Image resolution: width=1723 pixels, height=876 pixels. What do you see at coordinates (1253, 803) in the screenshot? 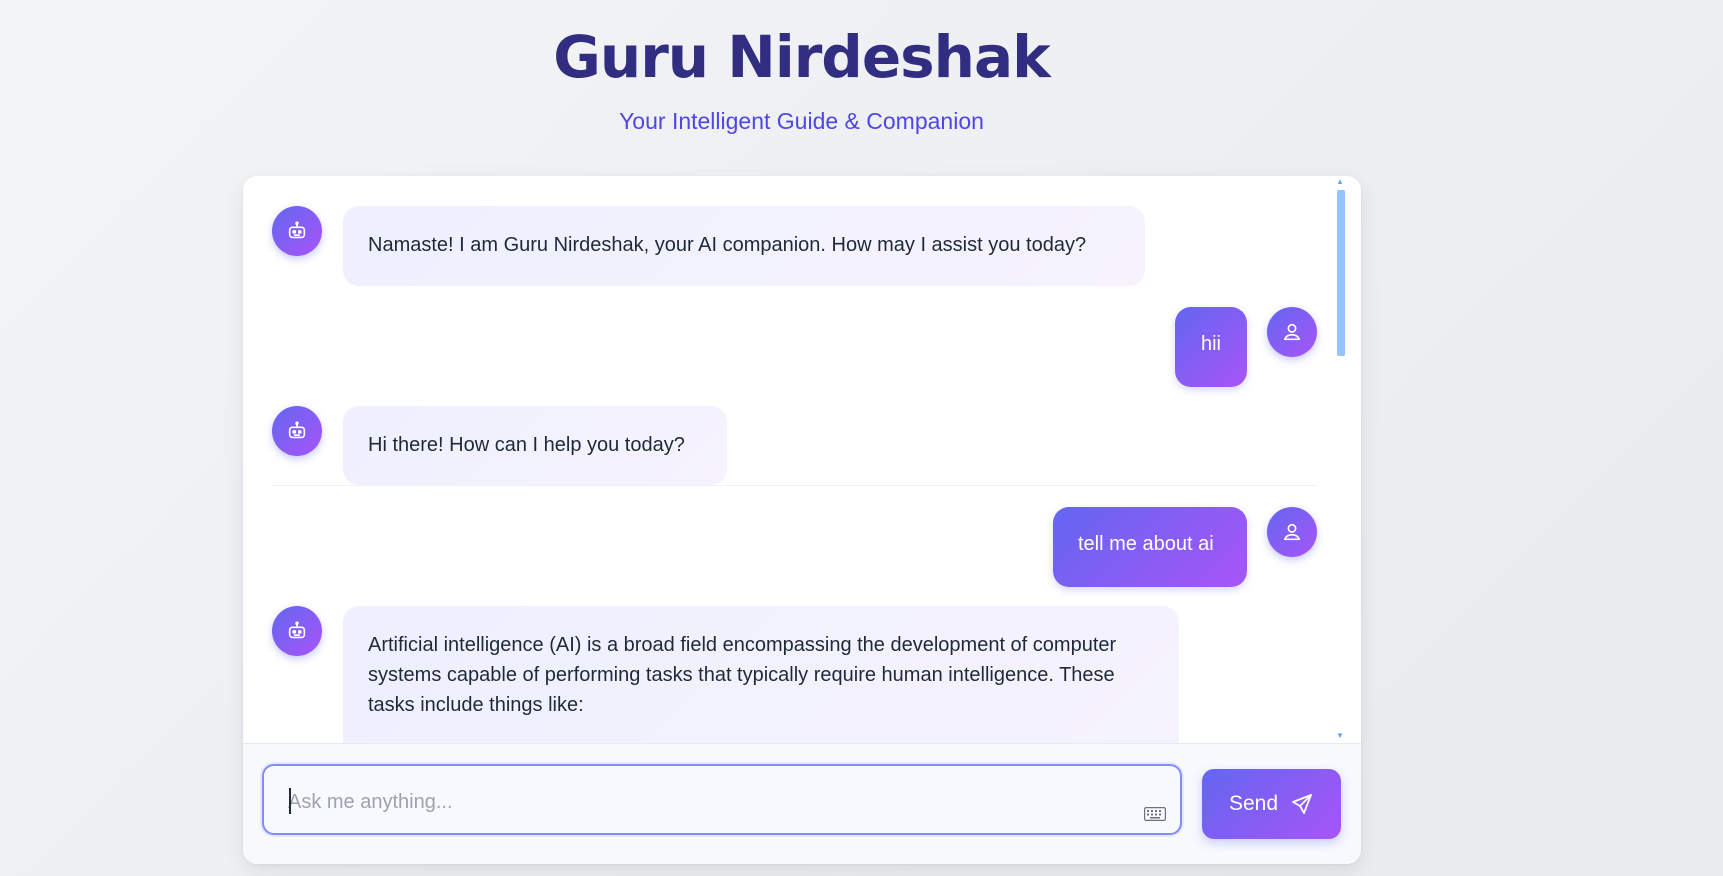
I see `send-button-label: Send` at bounding box center [1253, 803].